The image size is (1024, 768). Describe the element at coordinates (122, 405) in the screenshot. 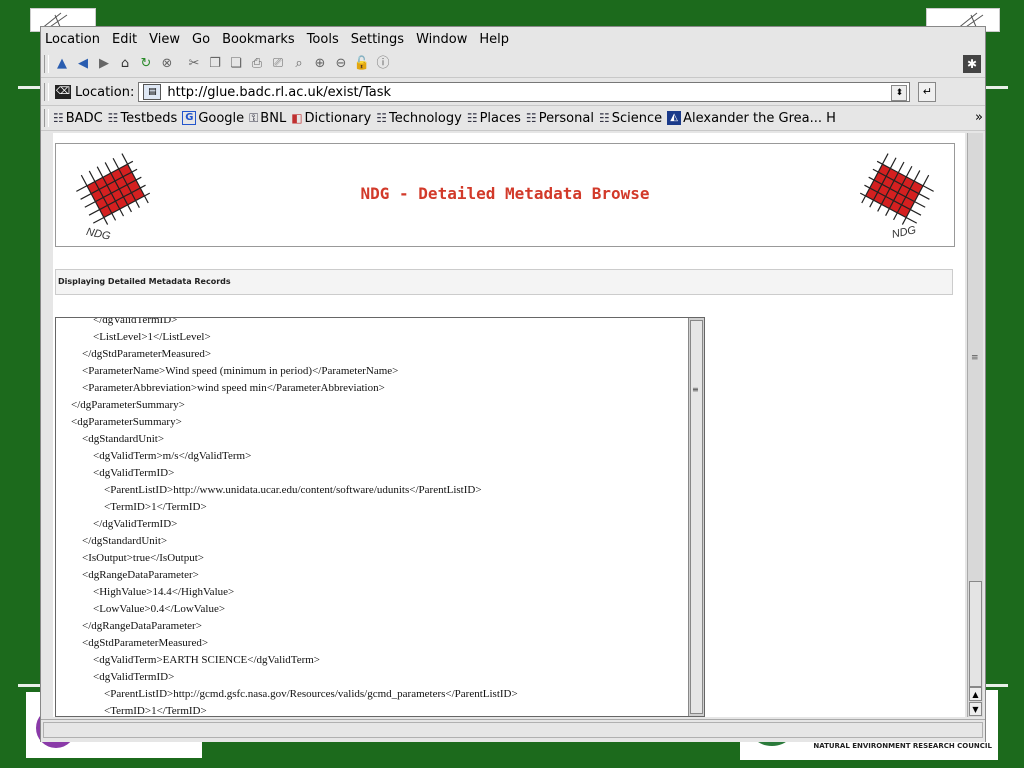

I see `xml-line: </dgParameterSummary>` at that location.